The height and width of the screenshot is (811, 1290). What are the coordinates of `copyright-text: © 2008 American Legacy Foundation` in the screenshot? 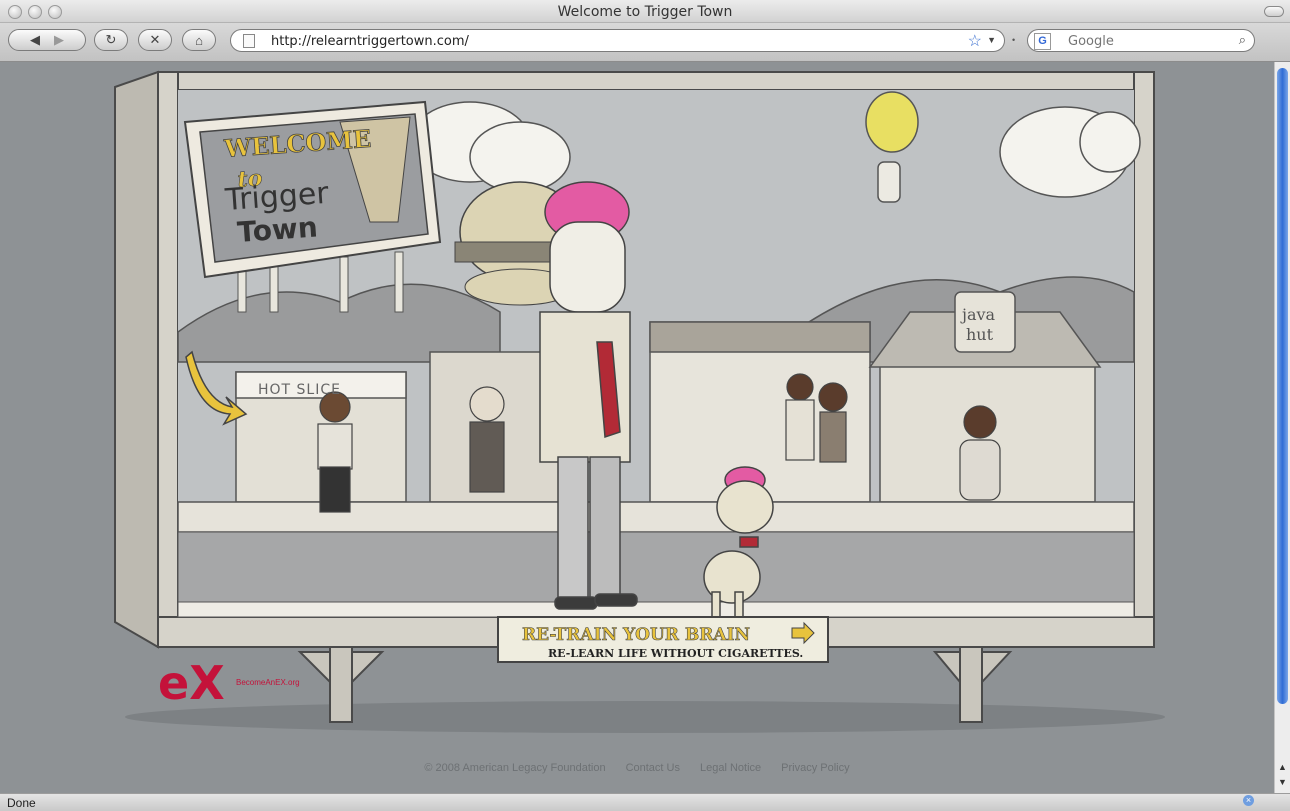 It's located at (515, 768).